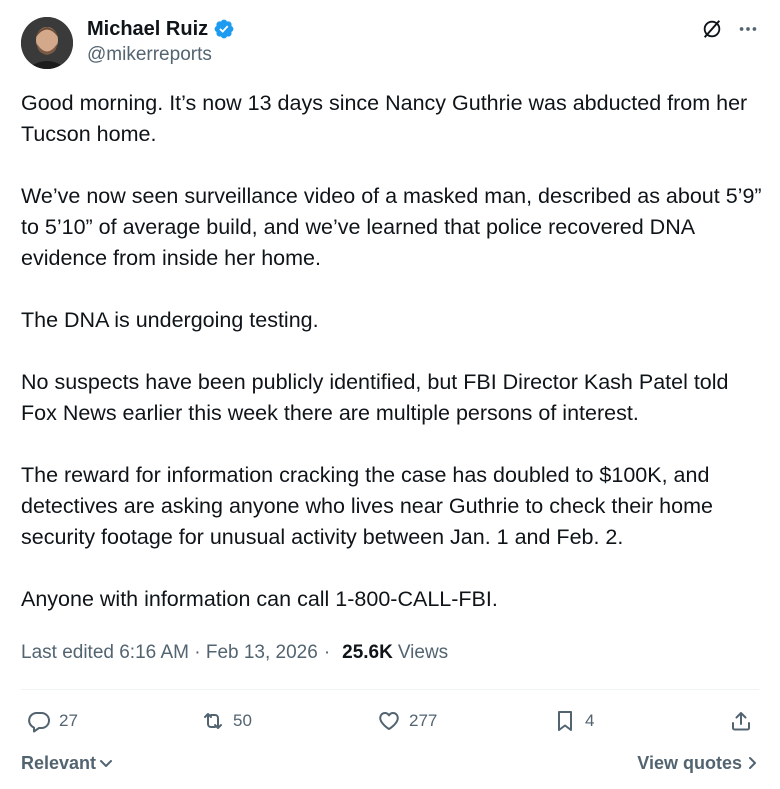 The height and width of the screenshot is (789, 780). I want to click on bookmark-icon, so click(565, 721).